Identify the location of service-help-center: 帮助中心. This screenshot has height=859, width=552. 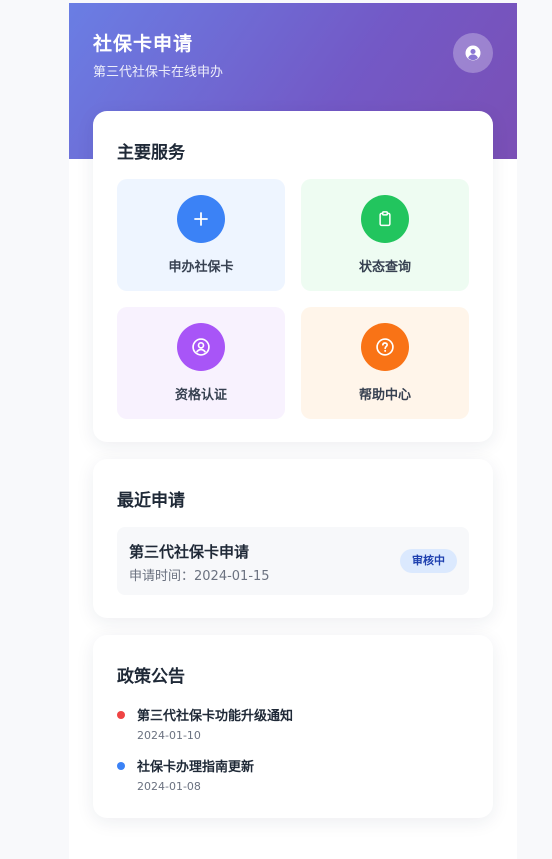
(385, 363).